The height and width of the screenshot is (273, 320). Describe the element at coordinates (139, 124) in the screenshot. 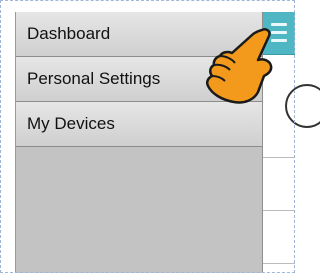

I see `sidebar-item-my-devices: My Devices` at that location.